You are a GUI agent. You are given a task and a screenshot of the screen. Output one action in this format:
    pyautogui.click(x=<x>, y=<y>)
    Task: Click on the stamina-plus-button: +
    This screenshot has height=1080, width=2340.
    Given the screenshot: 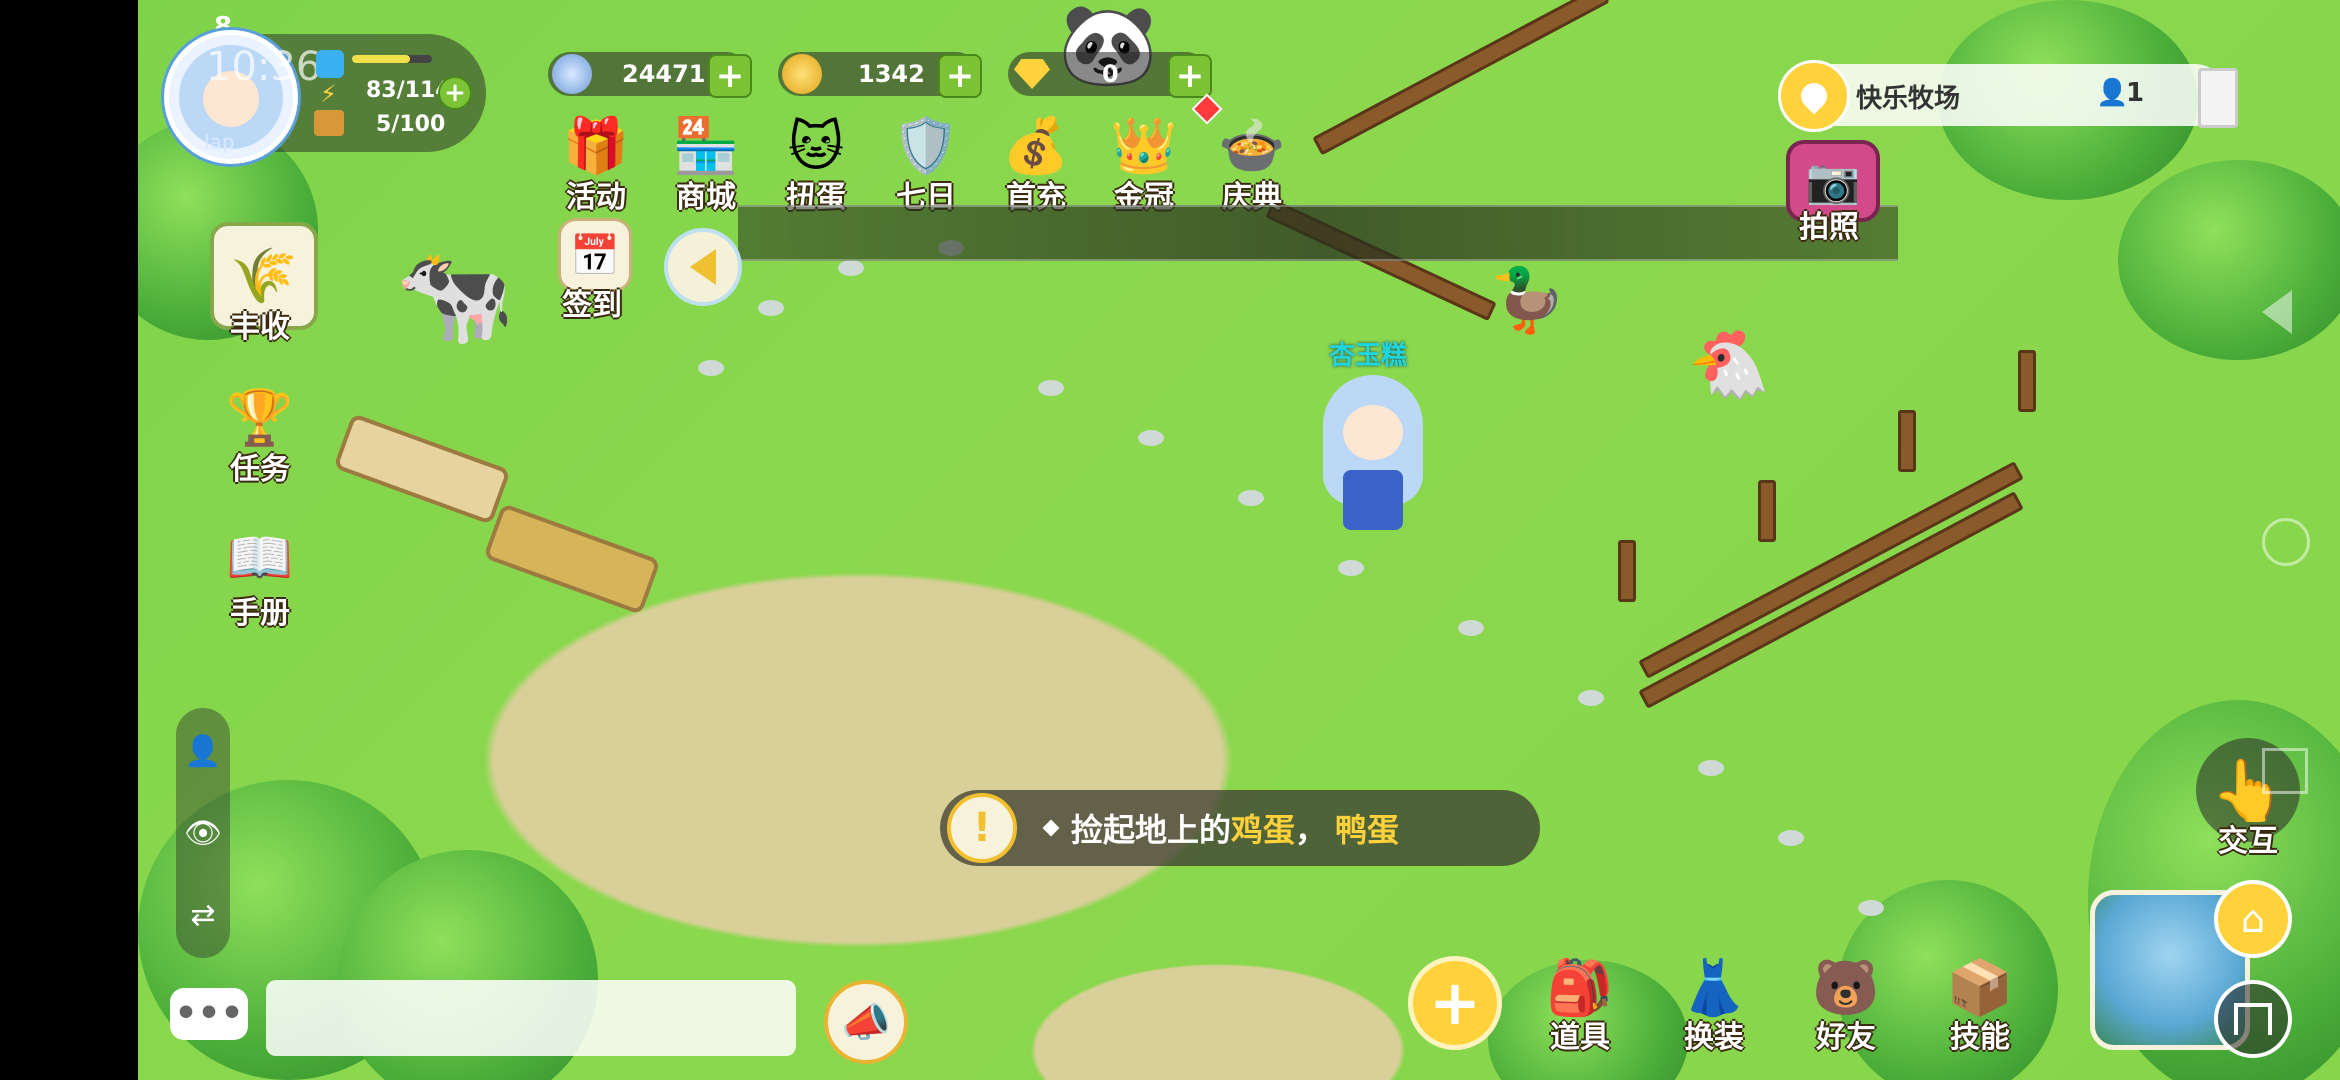 What is the action you would take?
    pyautogui.click(x=455, y=93)
    